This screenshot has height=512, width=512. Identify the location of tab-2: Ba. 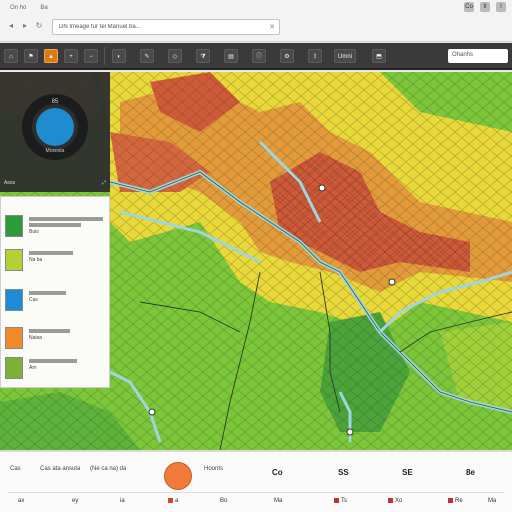
(43, 8).